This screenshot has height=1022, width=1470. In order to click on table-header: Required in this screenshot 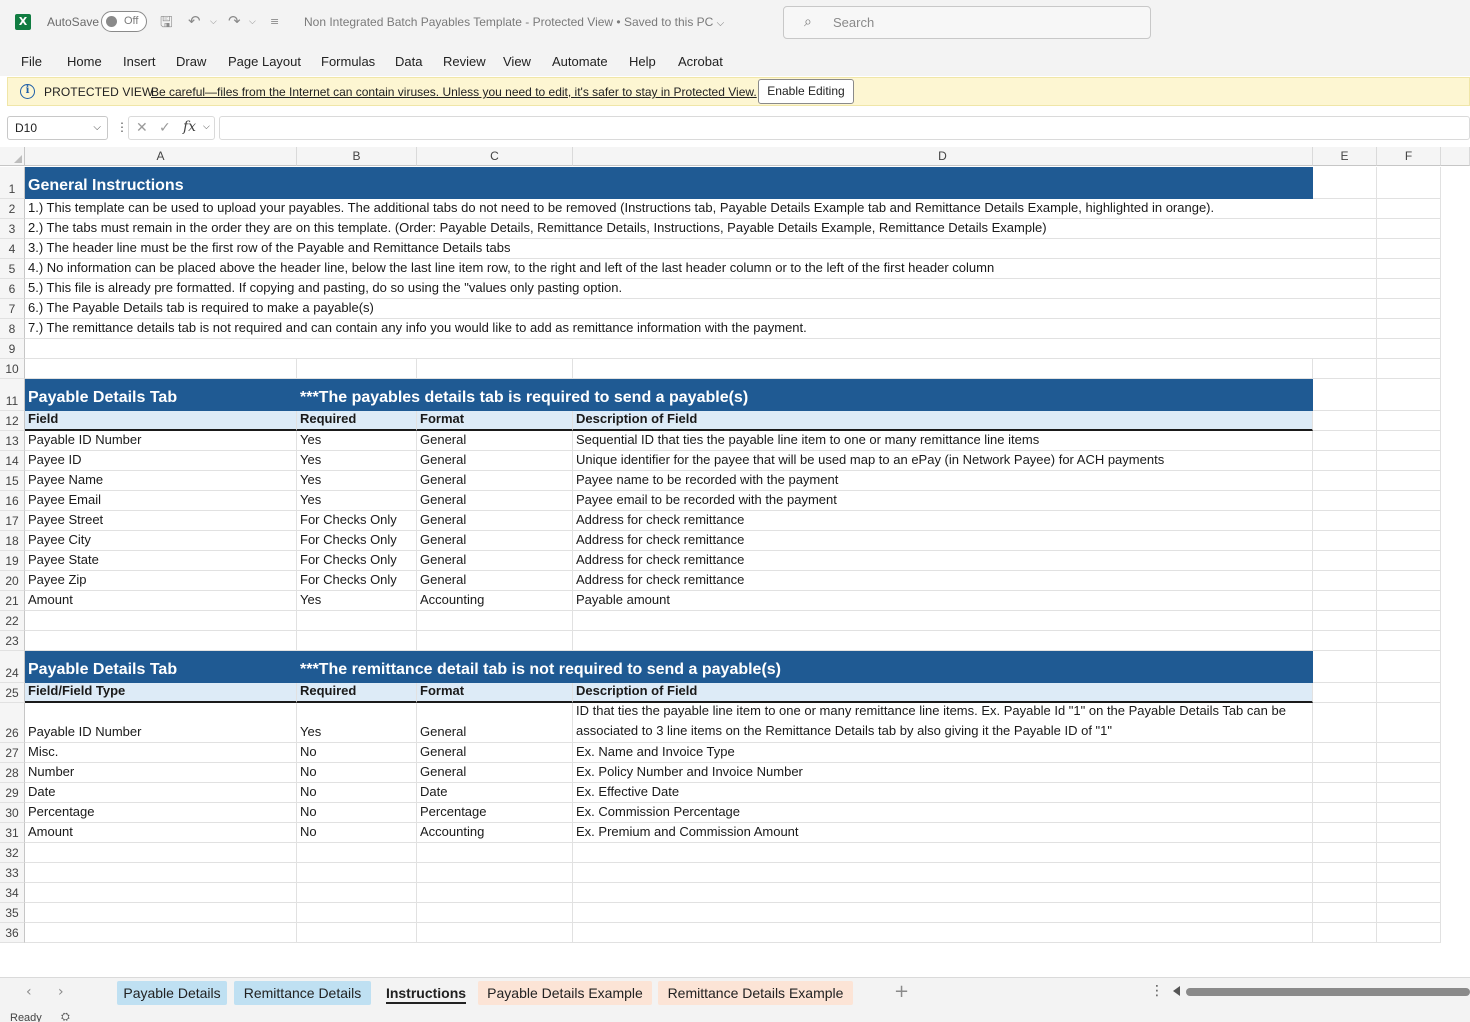, I will do `click(357, 693)`.